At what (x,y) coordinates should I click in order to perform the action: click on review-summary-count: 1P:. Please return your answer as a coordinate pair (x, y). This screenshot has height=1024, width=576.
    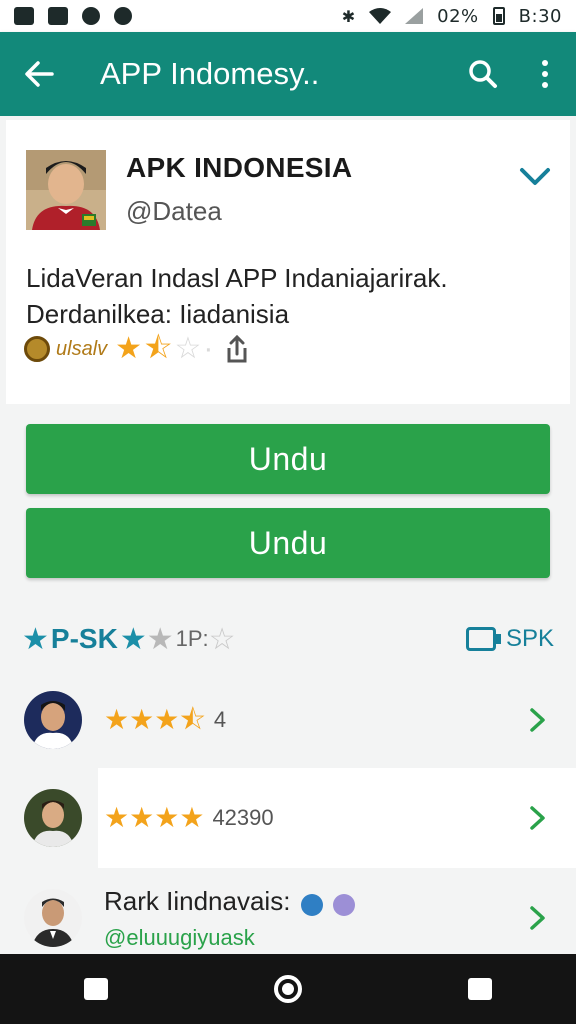
    Looking at the image, I should click on (192, 638).